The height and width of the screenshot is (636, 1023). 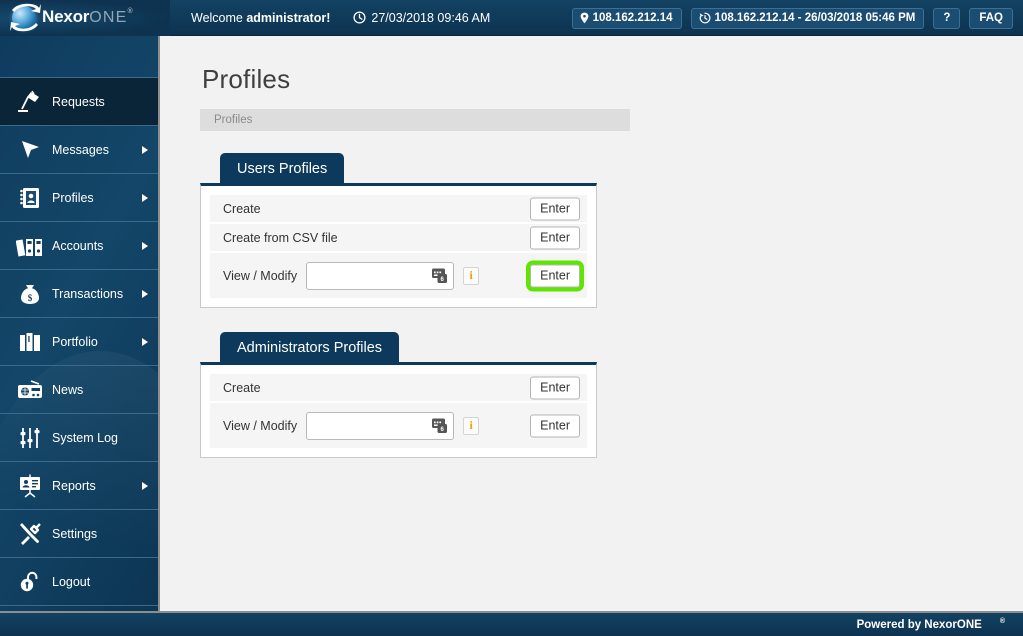 What do you see at coordinates (25, 17) in the screenshot?
I see `logo-swoosh-icon` at bounding box center [25, 17].